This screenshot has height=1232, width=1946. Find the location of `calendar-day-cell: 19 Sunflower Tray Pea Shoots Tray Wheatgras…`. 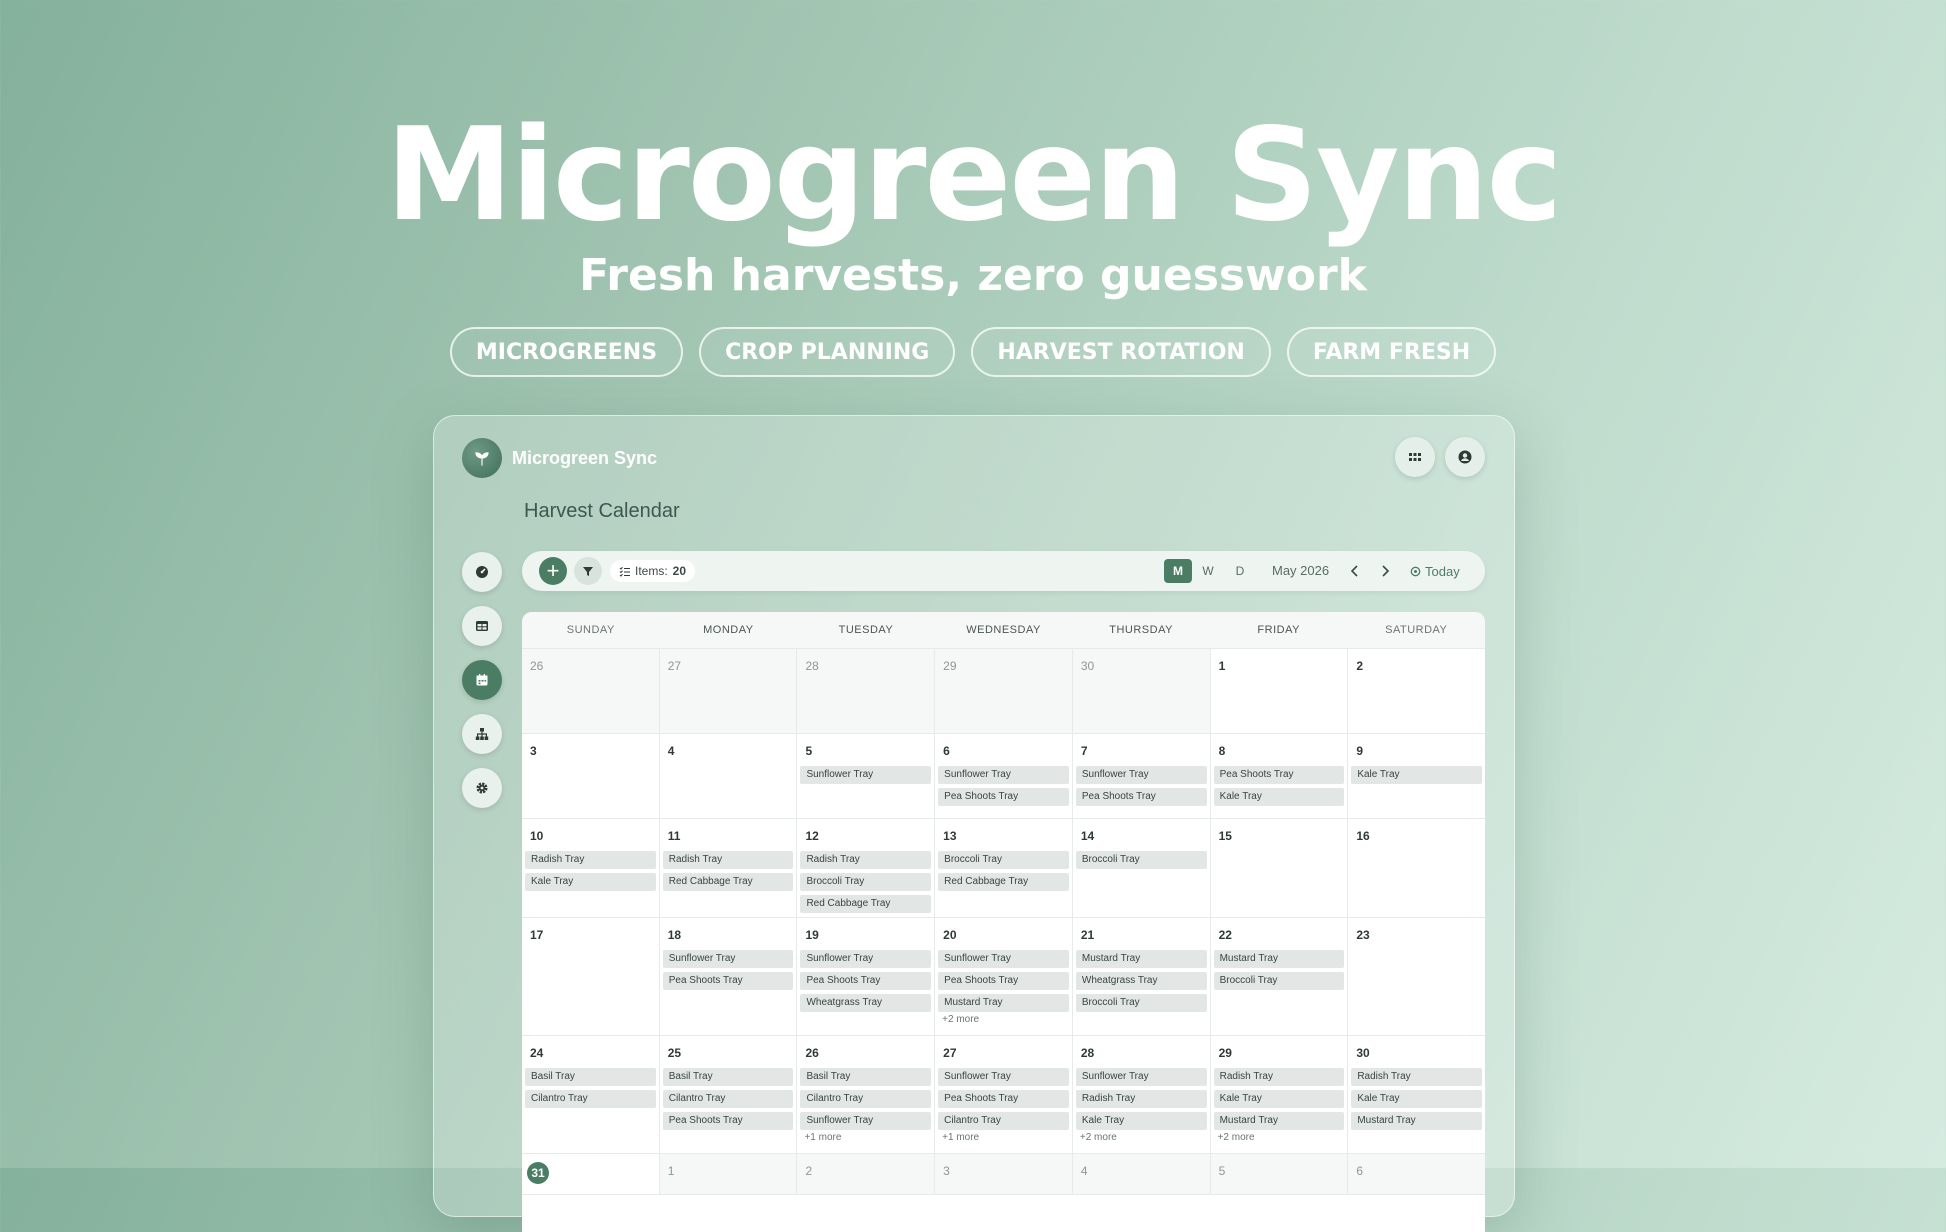

calendar-day-cell: 19 Sunflower Tray Pea Shoots Tray Wheatgras… is located at coordinates (866, 976).